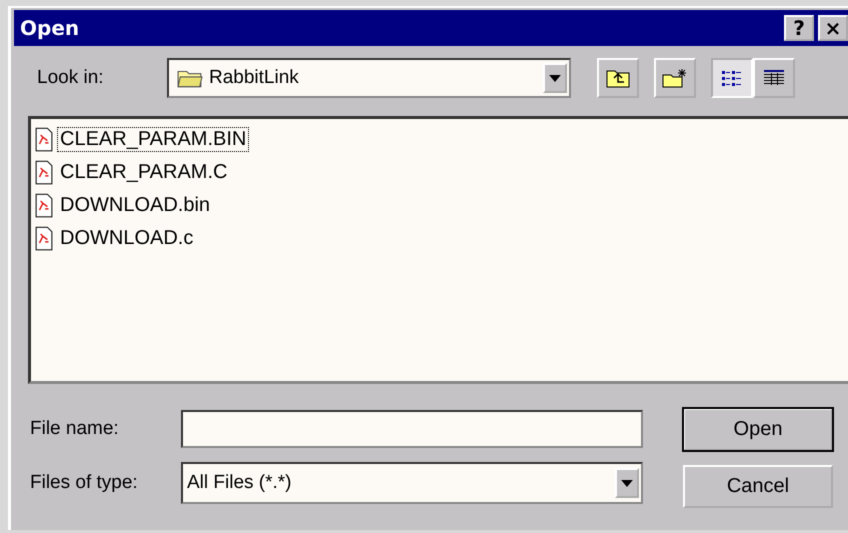  What do you see at coordinates (758, 486) in the screenshot?
I see `cancel-button: Cancel` at bounding box center [758, 486].